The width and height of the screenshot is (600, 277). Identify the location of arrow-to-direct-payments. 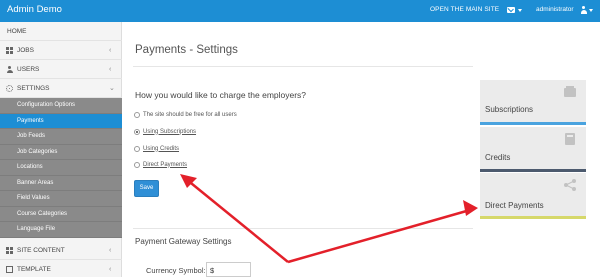
(237, 220).